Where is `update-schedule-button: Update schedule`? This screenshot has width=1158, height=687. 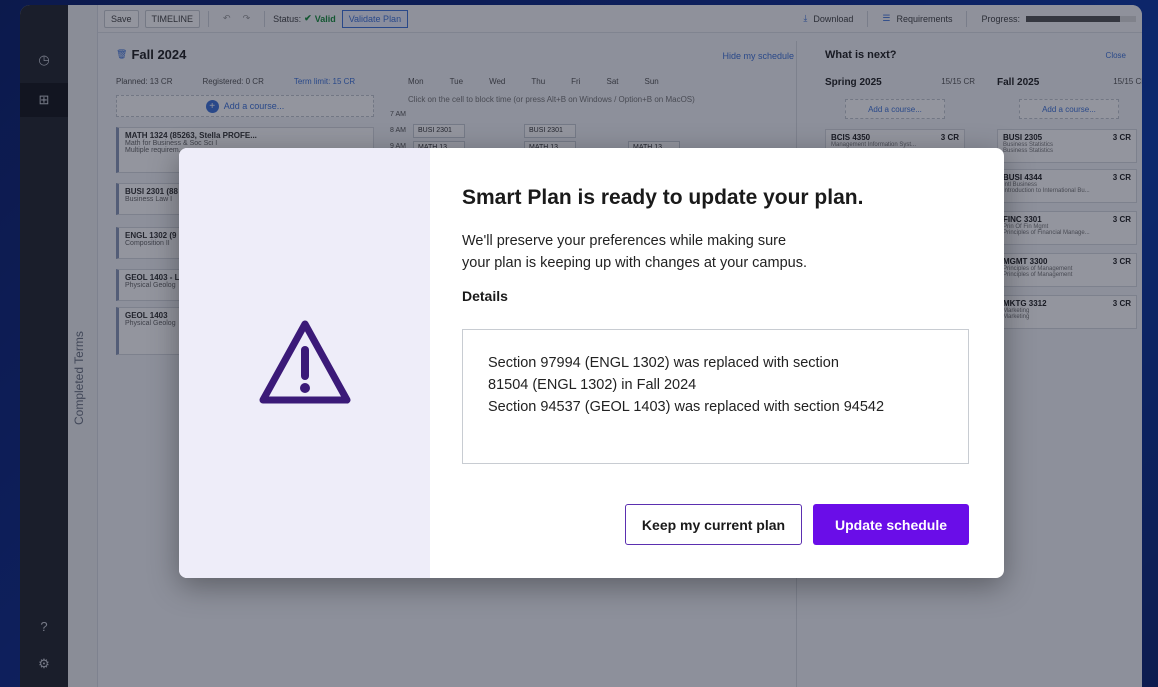
update-schedule-button: Update schedule is located at coordinates (891, 524).